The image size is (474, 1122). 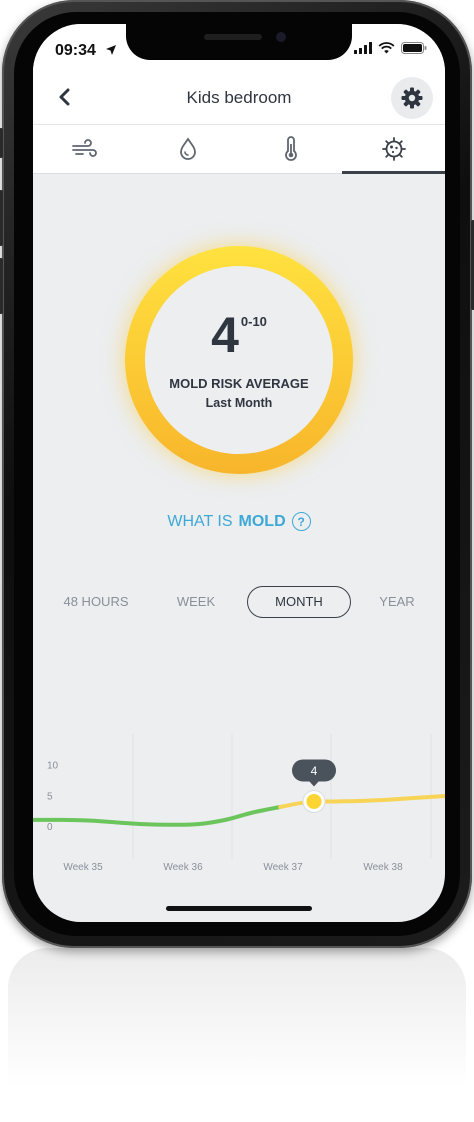 I want to click on tooltip-pointer, so click(x=314, y=783).